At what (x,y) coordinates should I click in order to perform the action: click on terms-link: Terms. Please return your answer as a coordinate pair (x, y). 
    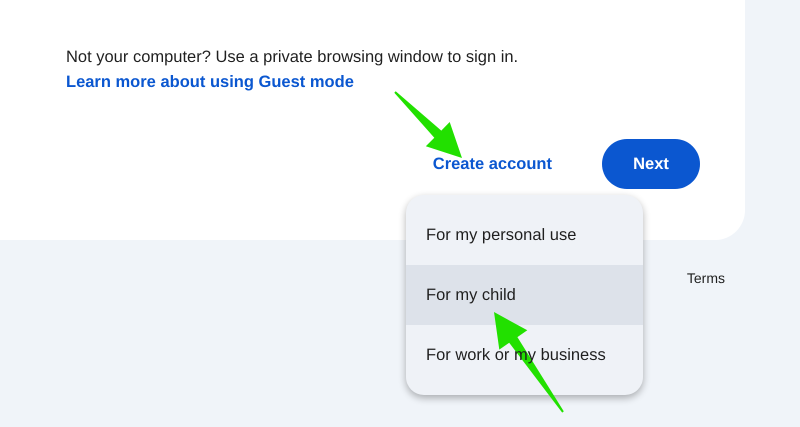
    Looking at the image, I should click on (705, 278).